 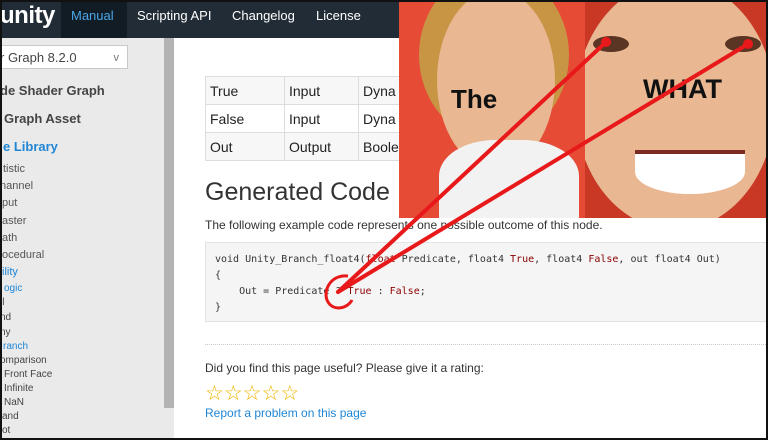 I want to click on sidebar-item-branch: ranch, so click(x=15, y=346).